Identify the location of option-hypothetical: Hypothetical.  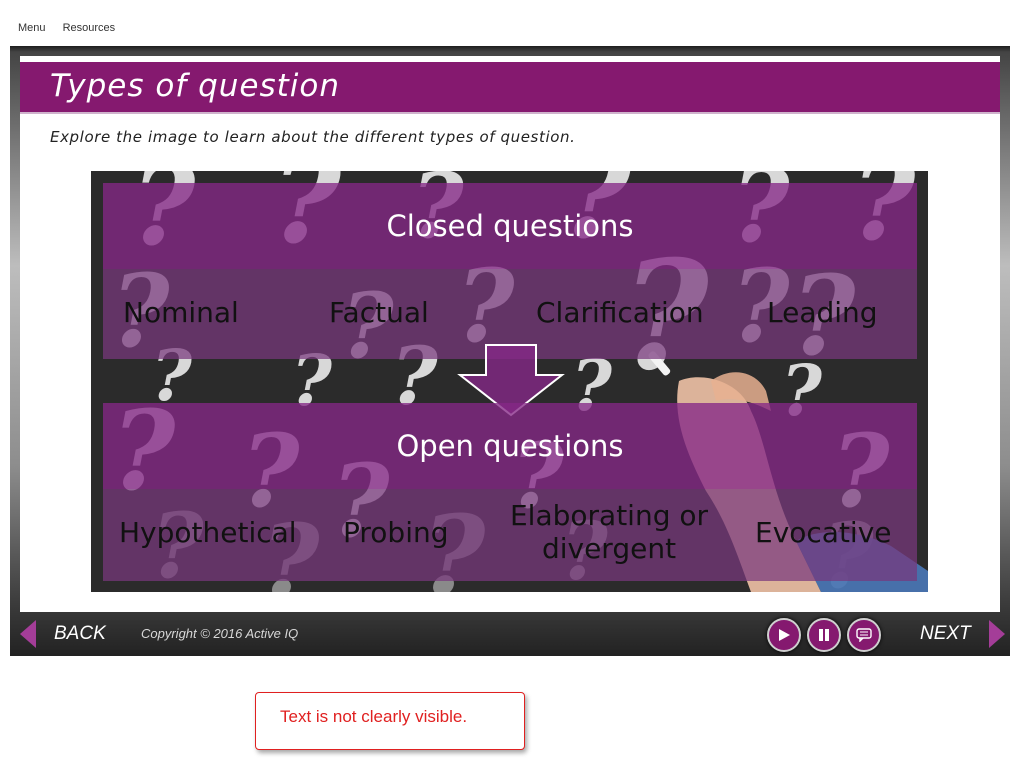
(208, 532).